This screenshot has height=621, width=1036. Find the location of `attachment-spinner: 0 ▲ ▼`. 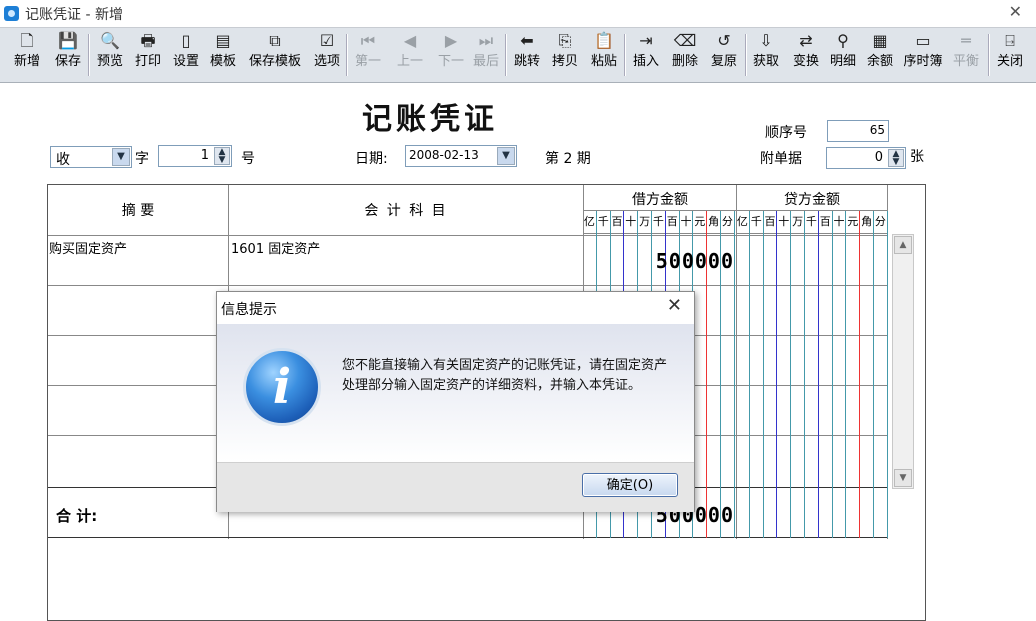

attachment-spinner: 0 ▲ ▼ is located at coordinates (866, 158).